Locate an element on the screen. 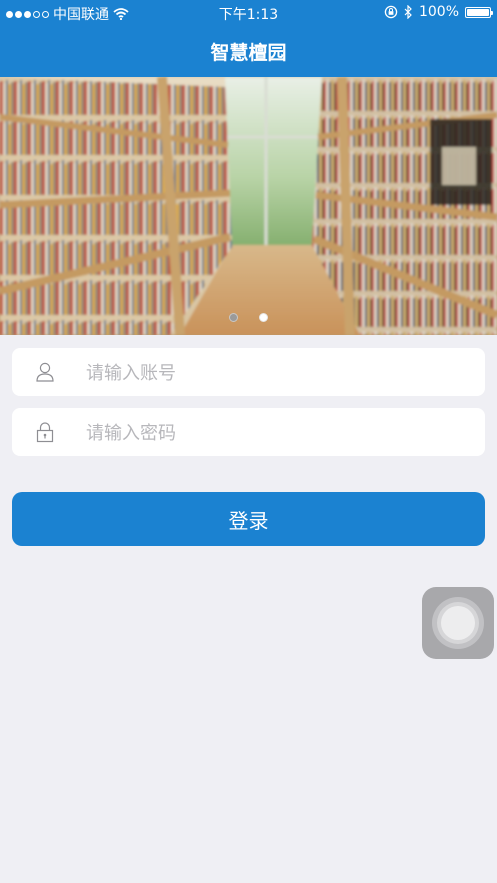 Image resolution: width=497 pixels, height=883 pixels. bluetooth-icon is located at coordinates (408, 12).